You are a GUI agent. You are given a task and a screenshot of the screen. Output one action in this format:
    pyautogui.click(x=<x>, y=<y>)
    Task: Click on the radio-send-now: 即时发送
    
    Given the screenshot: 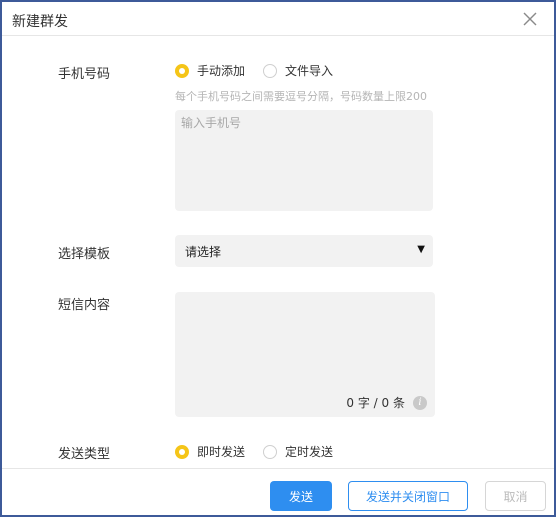 What is the action you would take?
    pyautogui.click(x=210, y=451)
    